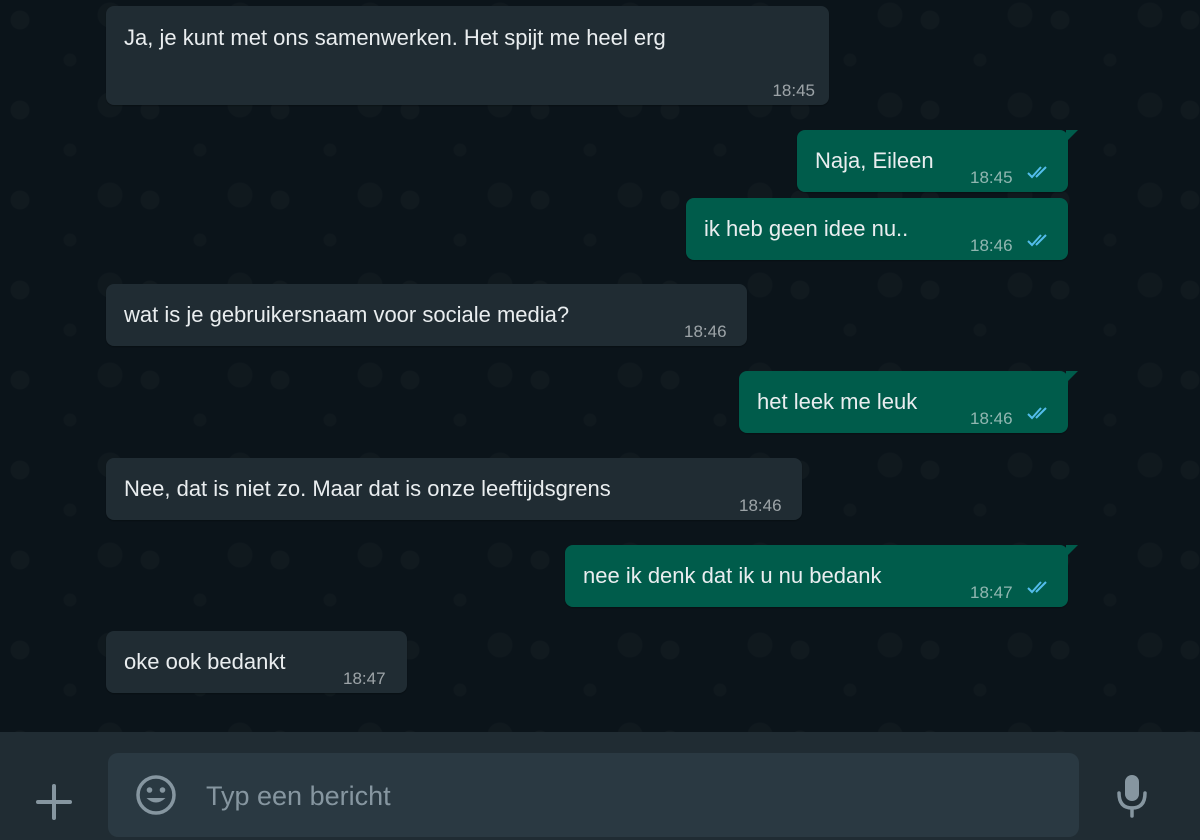 This screenshot has width=1200, height=840. I want to click on message-text: oke ook bedankt, so click(205, 661).